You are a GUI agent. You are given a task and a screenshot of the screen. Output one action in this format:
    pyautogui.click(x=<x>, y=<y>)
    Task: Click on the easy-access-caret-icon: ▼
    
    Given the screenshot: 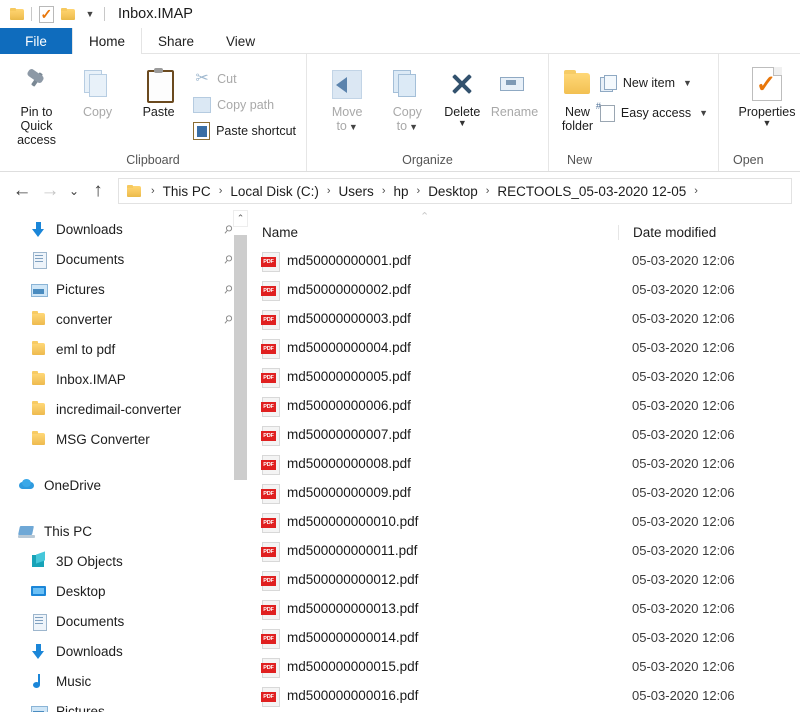 What is the action you would take?
    pyautogui.click(x=703, y=113)
    